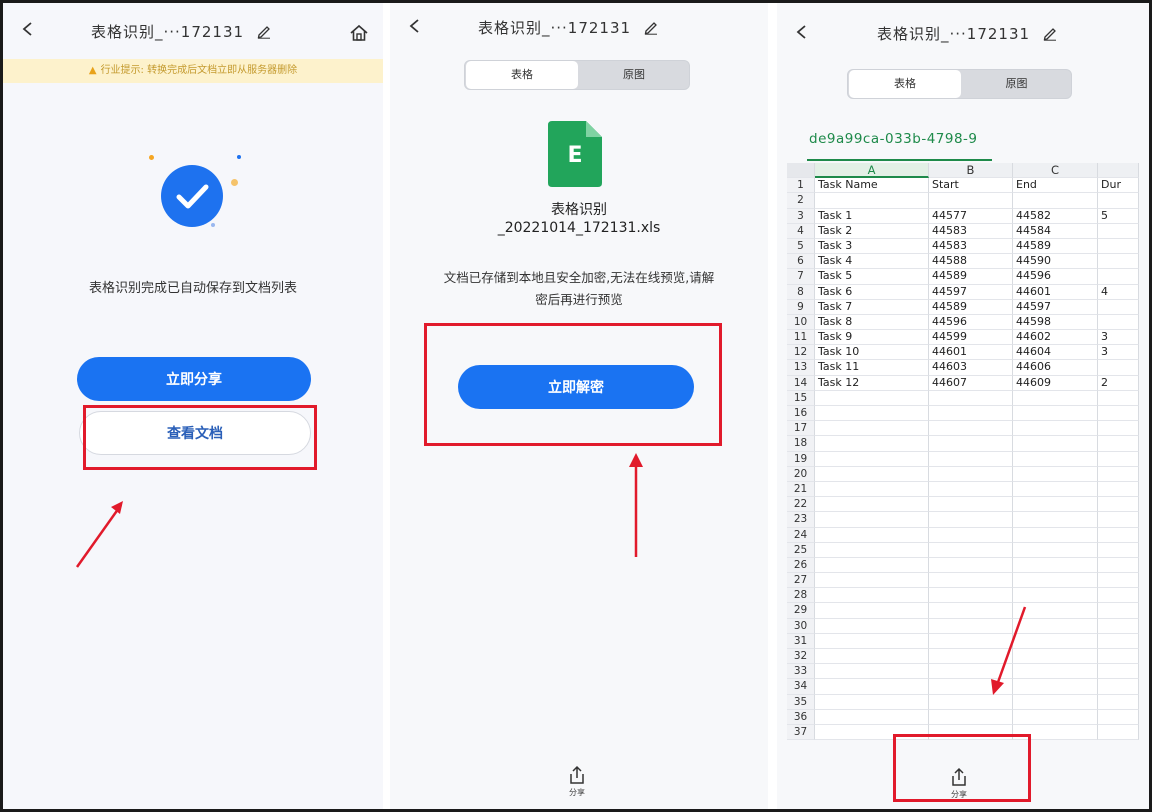 The image size is (1152, 812). Describe the element at coordinates (1055, 322) in the screenshot. I see `table-cell: 44598` at that location.